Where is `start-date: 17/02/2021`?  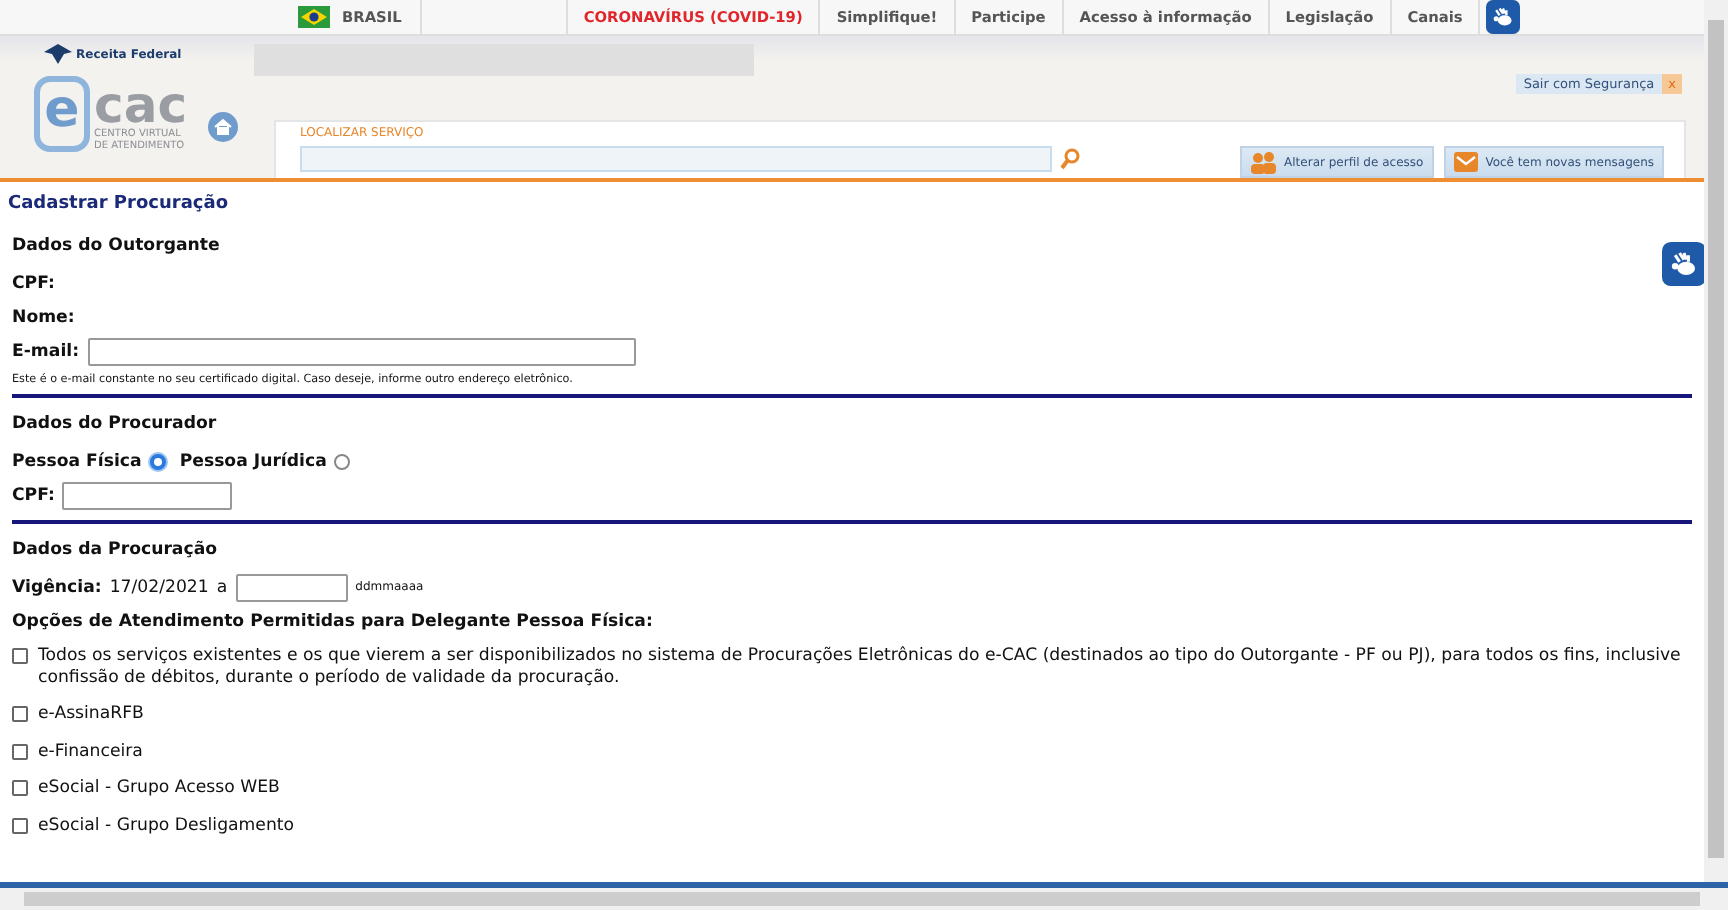
start-date: 17/02/2021 is located at coordinates (159, 587).